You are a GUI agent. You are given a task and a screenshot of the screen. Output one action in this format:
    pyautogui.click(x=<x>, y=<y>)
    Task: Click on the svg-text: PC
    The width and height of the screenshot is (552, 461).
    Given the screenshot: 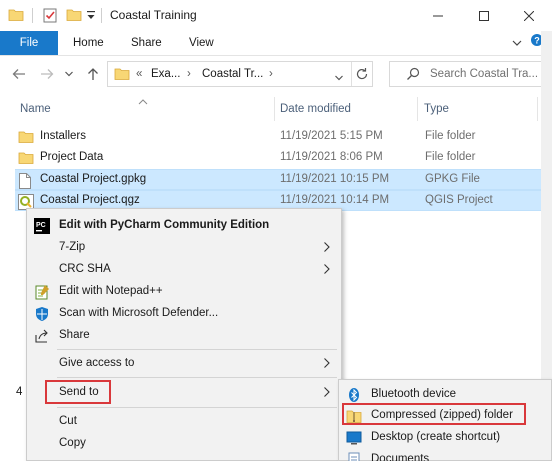 What is the action you would take?
    pyautogui.click(x=41, y=225)
    